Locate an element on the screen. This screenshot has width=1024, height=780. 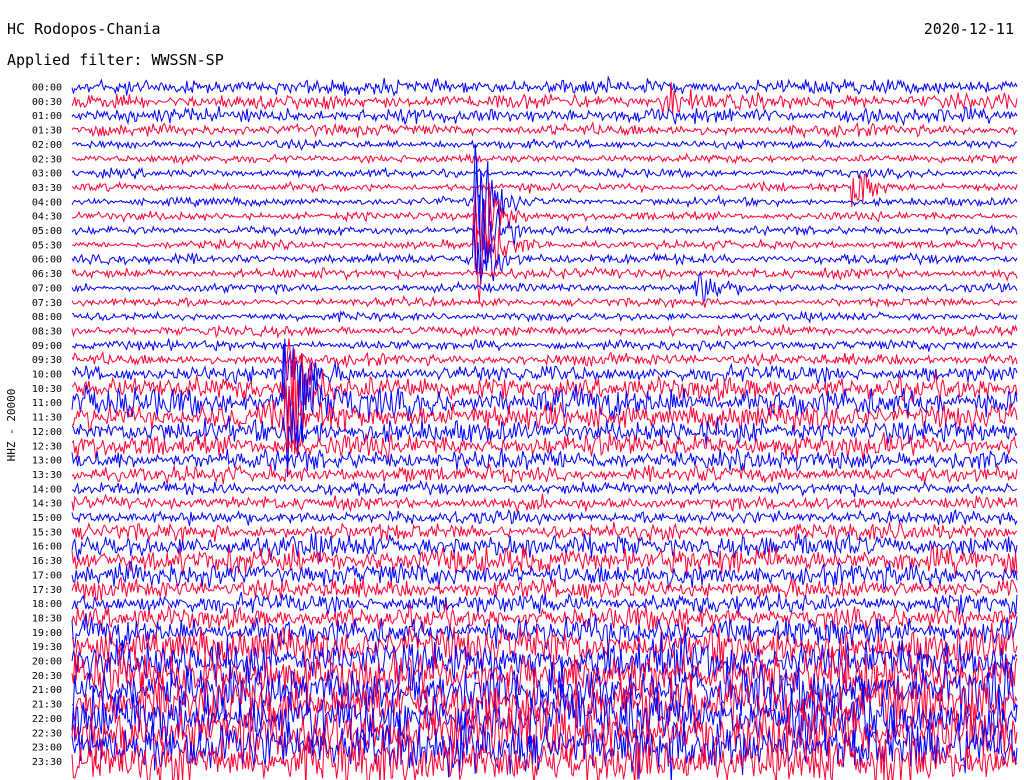
time-tick-0330: 03:30 is located at coordinates (47, 188).